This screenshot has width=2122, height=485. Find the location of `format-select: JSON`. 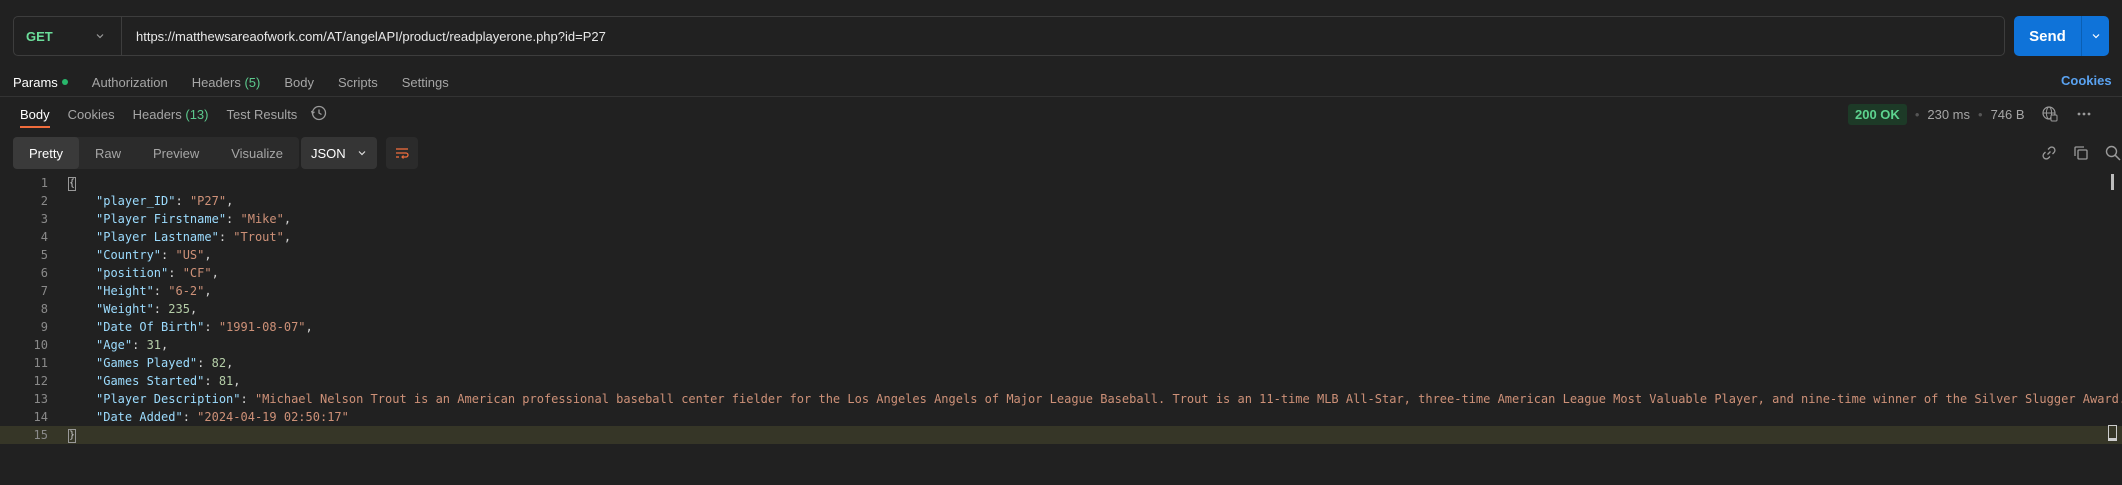

format-select: JSON is located at coordinates (339, 153).